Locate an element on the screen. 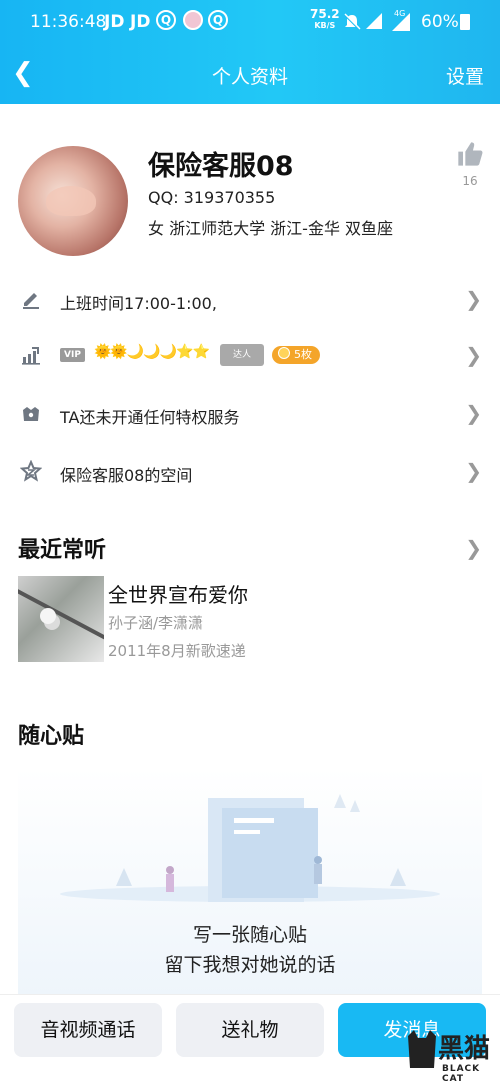 This screenshot has height=1084, width=500. row-space: 保险客服08的空间 ❯ is located at coordinates (250, 473).